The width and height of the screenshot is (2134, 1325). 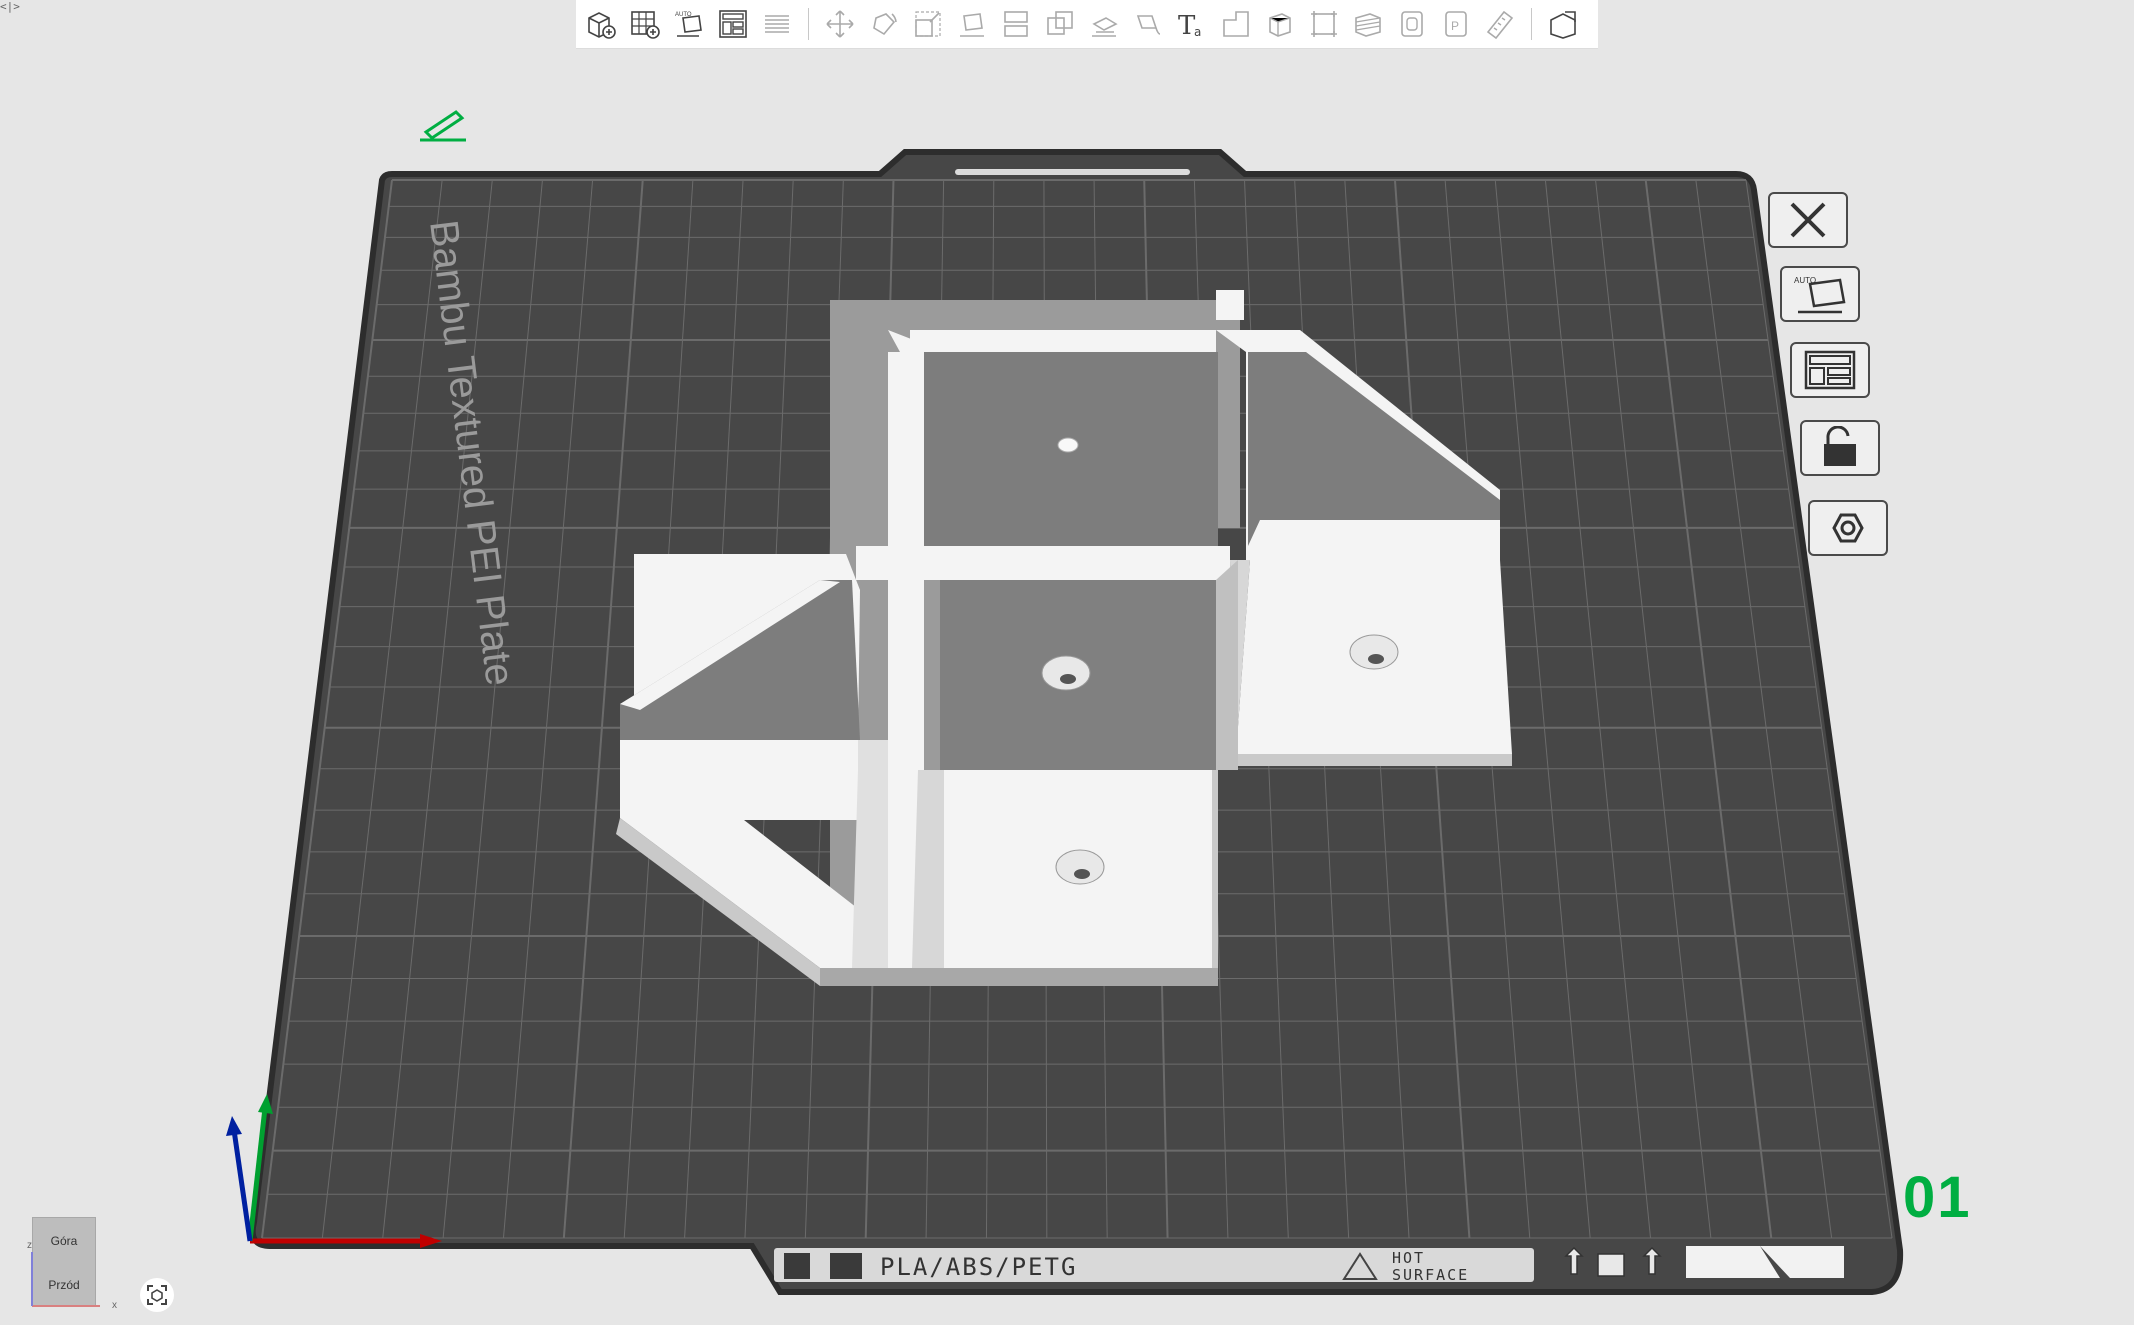 I want to click on brand-mark-icon, so click(x=846, y=1266).